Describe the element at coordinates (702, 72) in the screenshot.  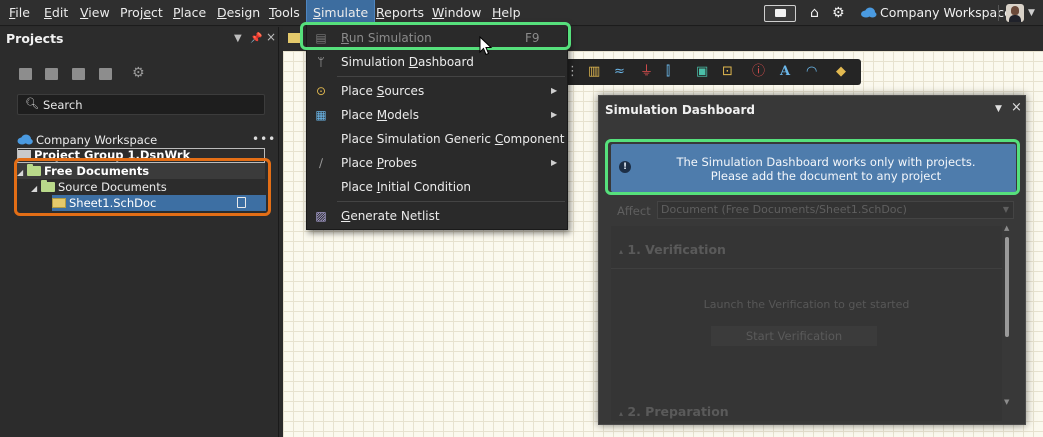
I see `port-icon: ▣` at that location.